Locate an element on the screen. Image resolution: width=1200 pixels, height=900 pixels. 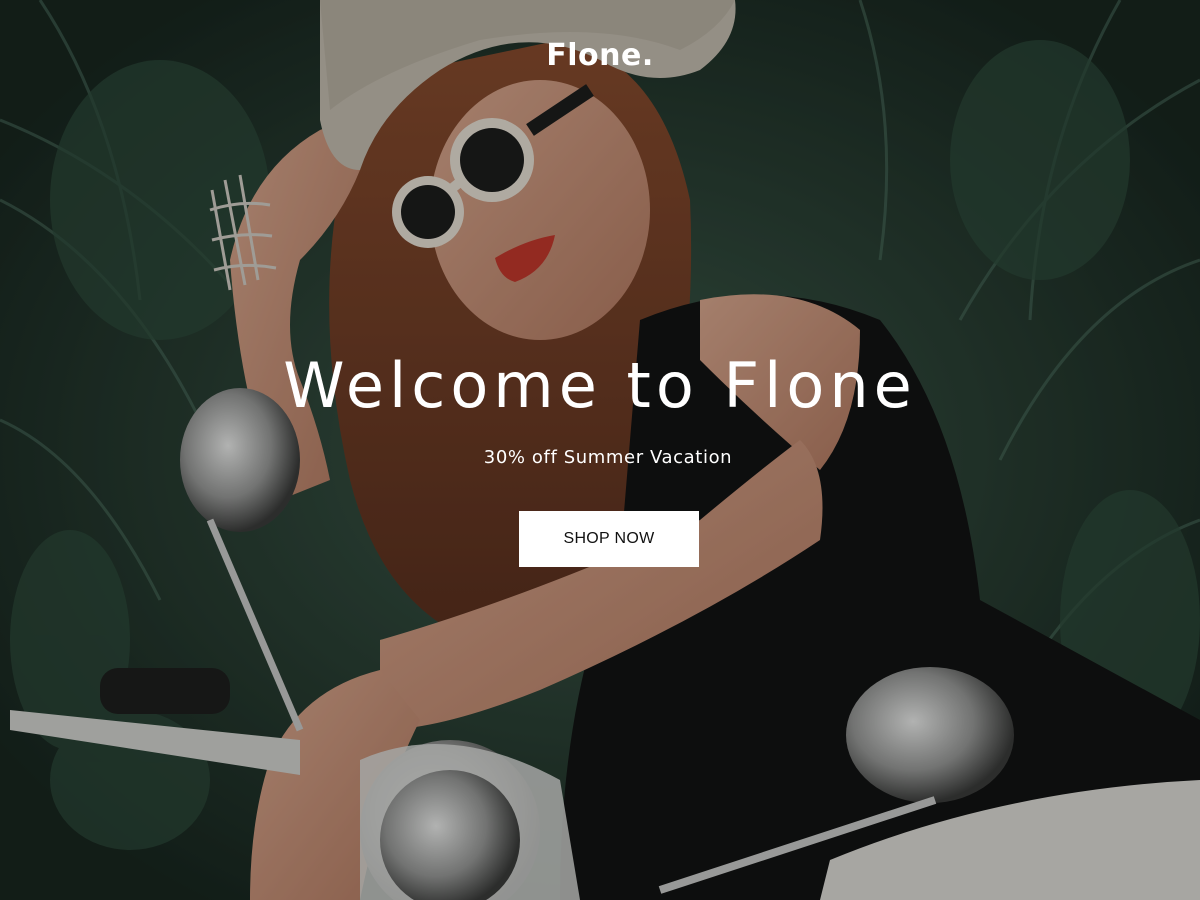
shop-now-button: SHOP NOW is located at coordinates (609, 539).